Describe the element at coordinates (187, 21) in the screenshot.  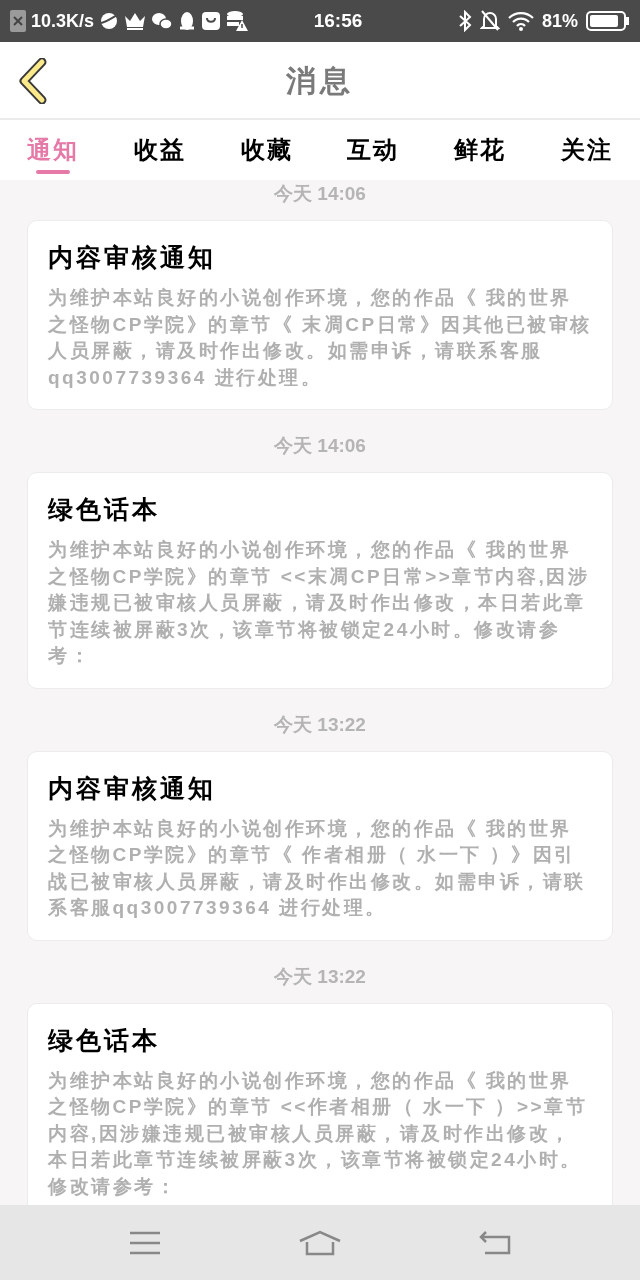
I see `penguin-icon` at that location.